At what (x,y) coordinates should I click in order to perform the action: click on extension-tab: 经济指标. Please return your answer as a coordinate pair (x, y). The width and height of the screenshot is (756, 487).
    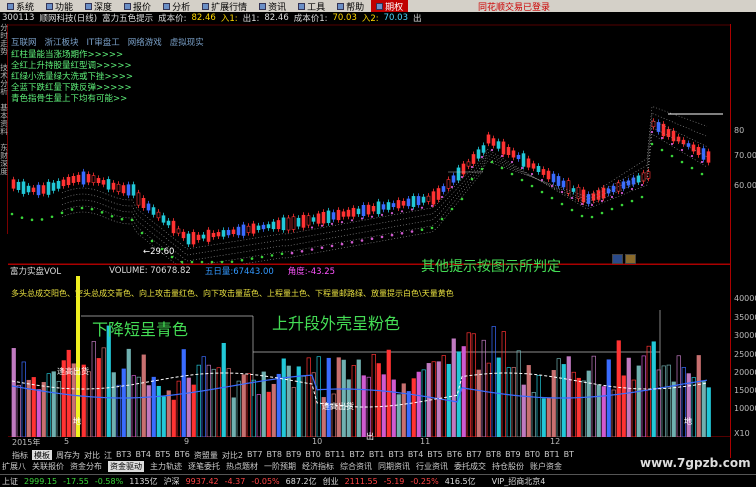
    Looking at the image, I should click on (318, 466).